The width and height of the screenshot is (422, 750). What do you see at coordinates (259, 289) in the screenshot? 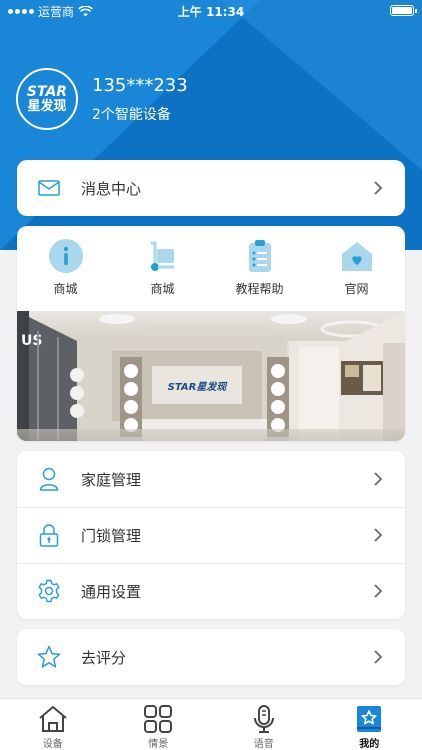
I see `quick-link-label: 教程帮助` at bounding box center [259, 289].